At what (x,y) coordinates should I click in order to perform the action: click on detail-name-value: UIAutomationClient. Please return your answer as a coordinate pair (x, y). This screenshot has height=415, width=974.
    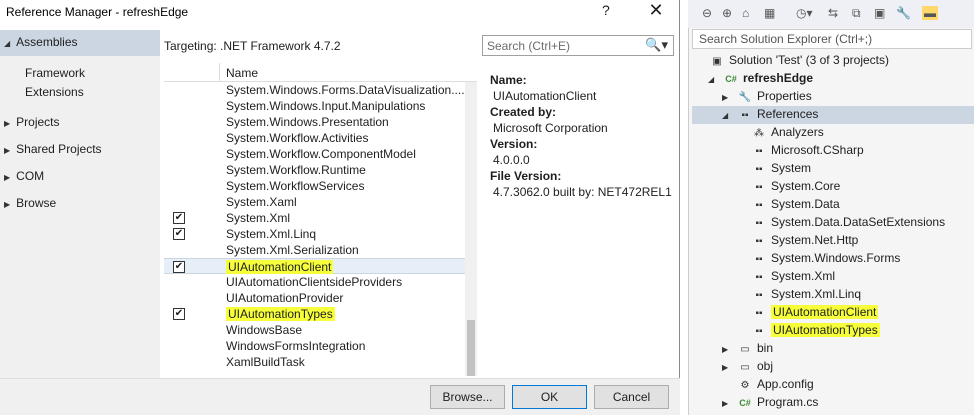
    Looking at the image, I should click on (545, 96).